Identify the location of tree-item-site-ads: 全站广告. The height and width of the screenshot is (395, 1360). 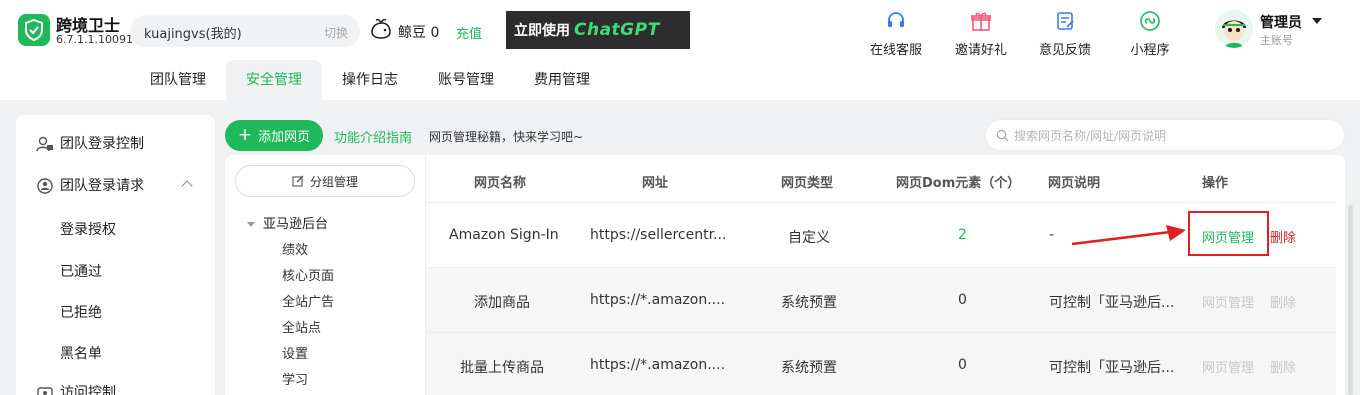
(308, 300).